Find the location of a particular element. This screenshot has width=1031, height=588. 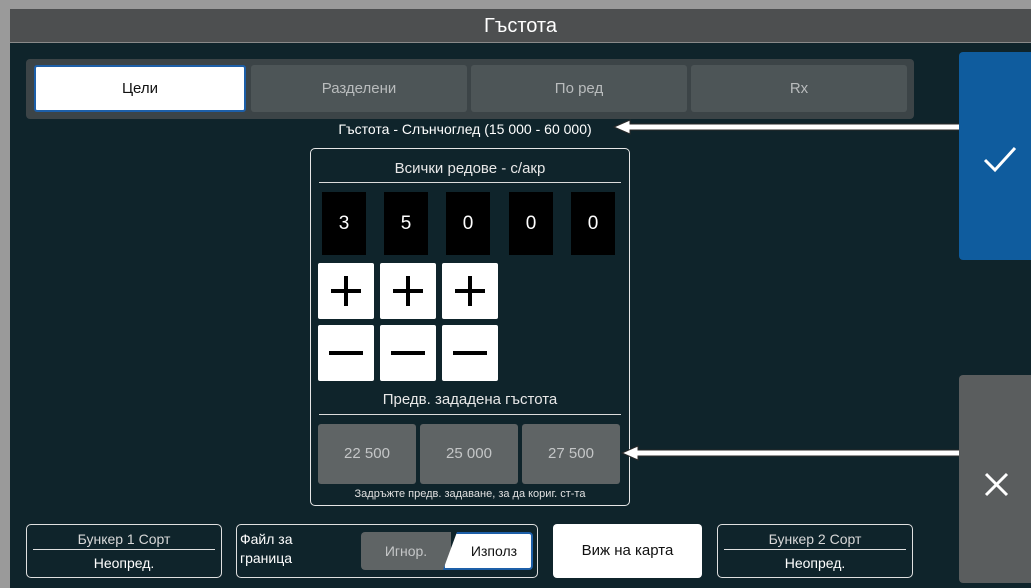

digit-5: 0 is located at coordinates (593, 223).